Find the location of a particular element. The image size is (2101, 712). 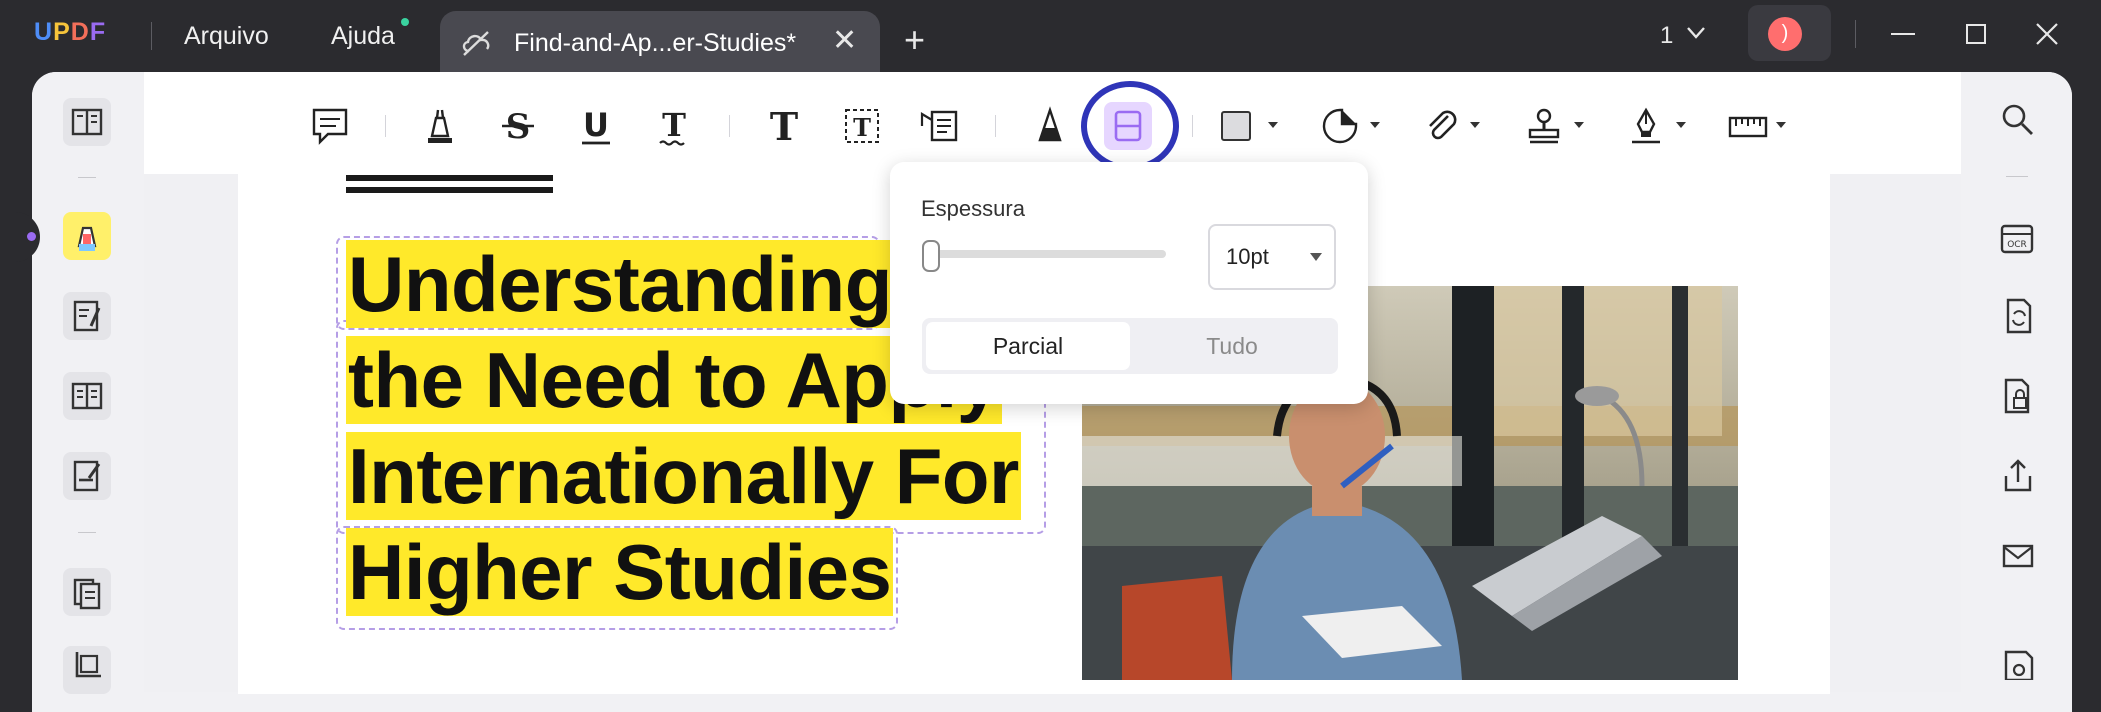

attachment-icon is located at coordinates (1442, 126).